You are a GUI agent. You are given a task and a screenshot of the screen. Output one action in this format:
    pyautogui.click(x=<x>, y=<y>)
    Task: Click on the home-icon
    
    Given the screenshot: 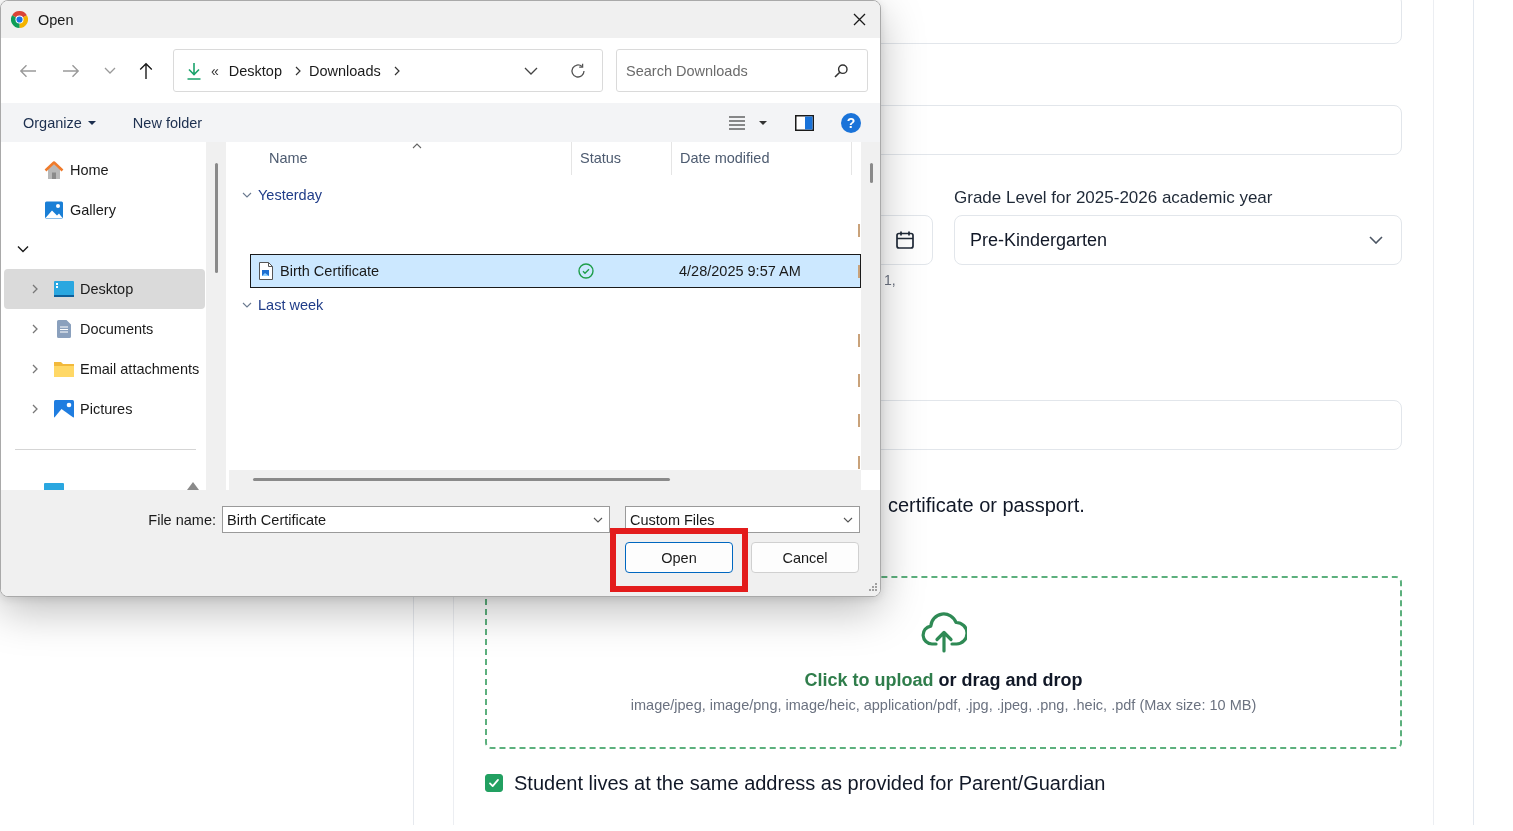 What is the action you would take?
    pyautogui.click(x=54, y=170)
    